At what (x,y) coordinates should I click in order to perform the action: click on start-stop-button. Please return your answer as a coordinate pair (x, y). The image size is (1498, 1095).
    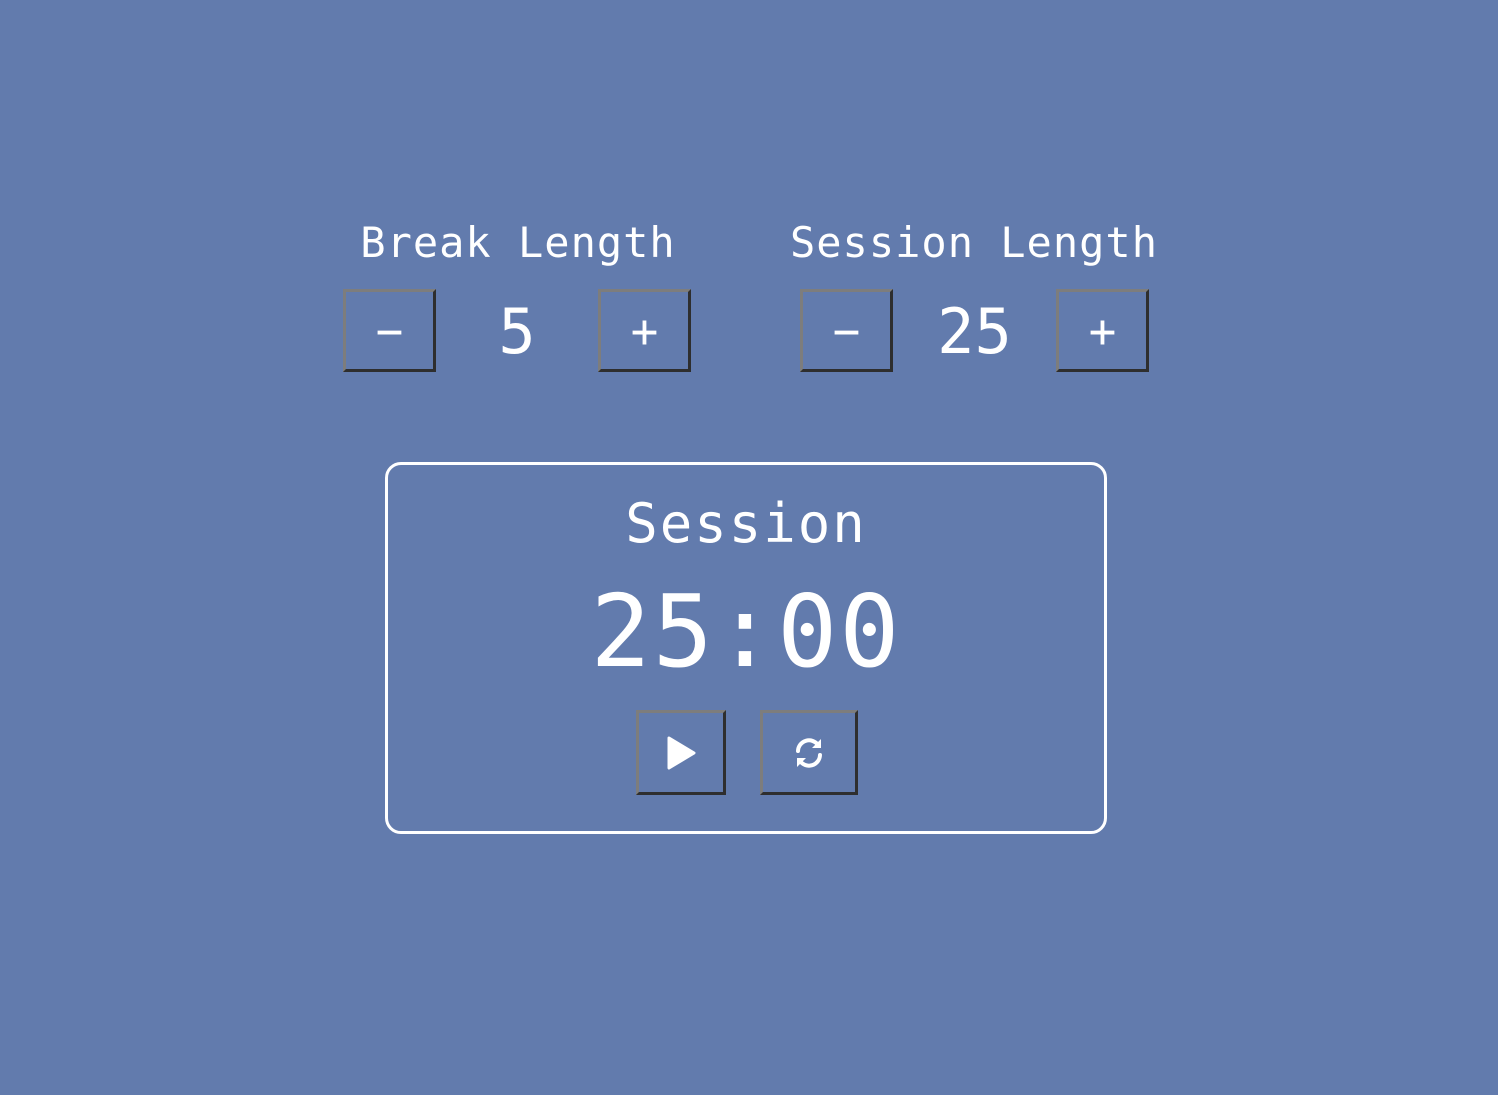
    Looking at the image, I should click on (681, 752).